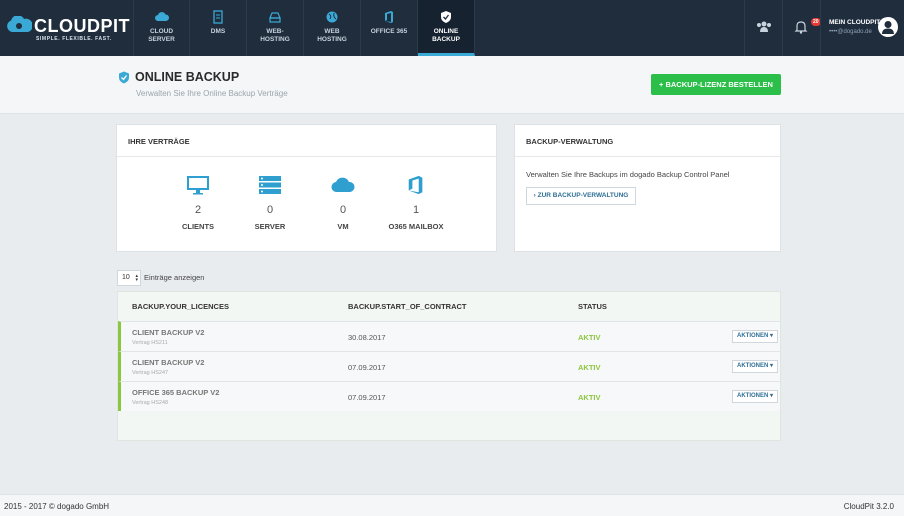  Describe the element at coordinates (270, 226) in the screenshot. I see `stat-label: SERVER` at that location.